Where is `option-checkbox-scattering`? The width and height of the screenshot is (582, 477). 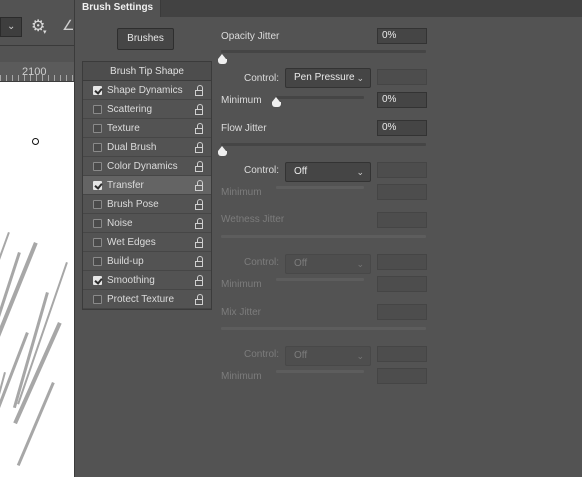
option-checkbox-scattering is located at coordinates (97, 109).